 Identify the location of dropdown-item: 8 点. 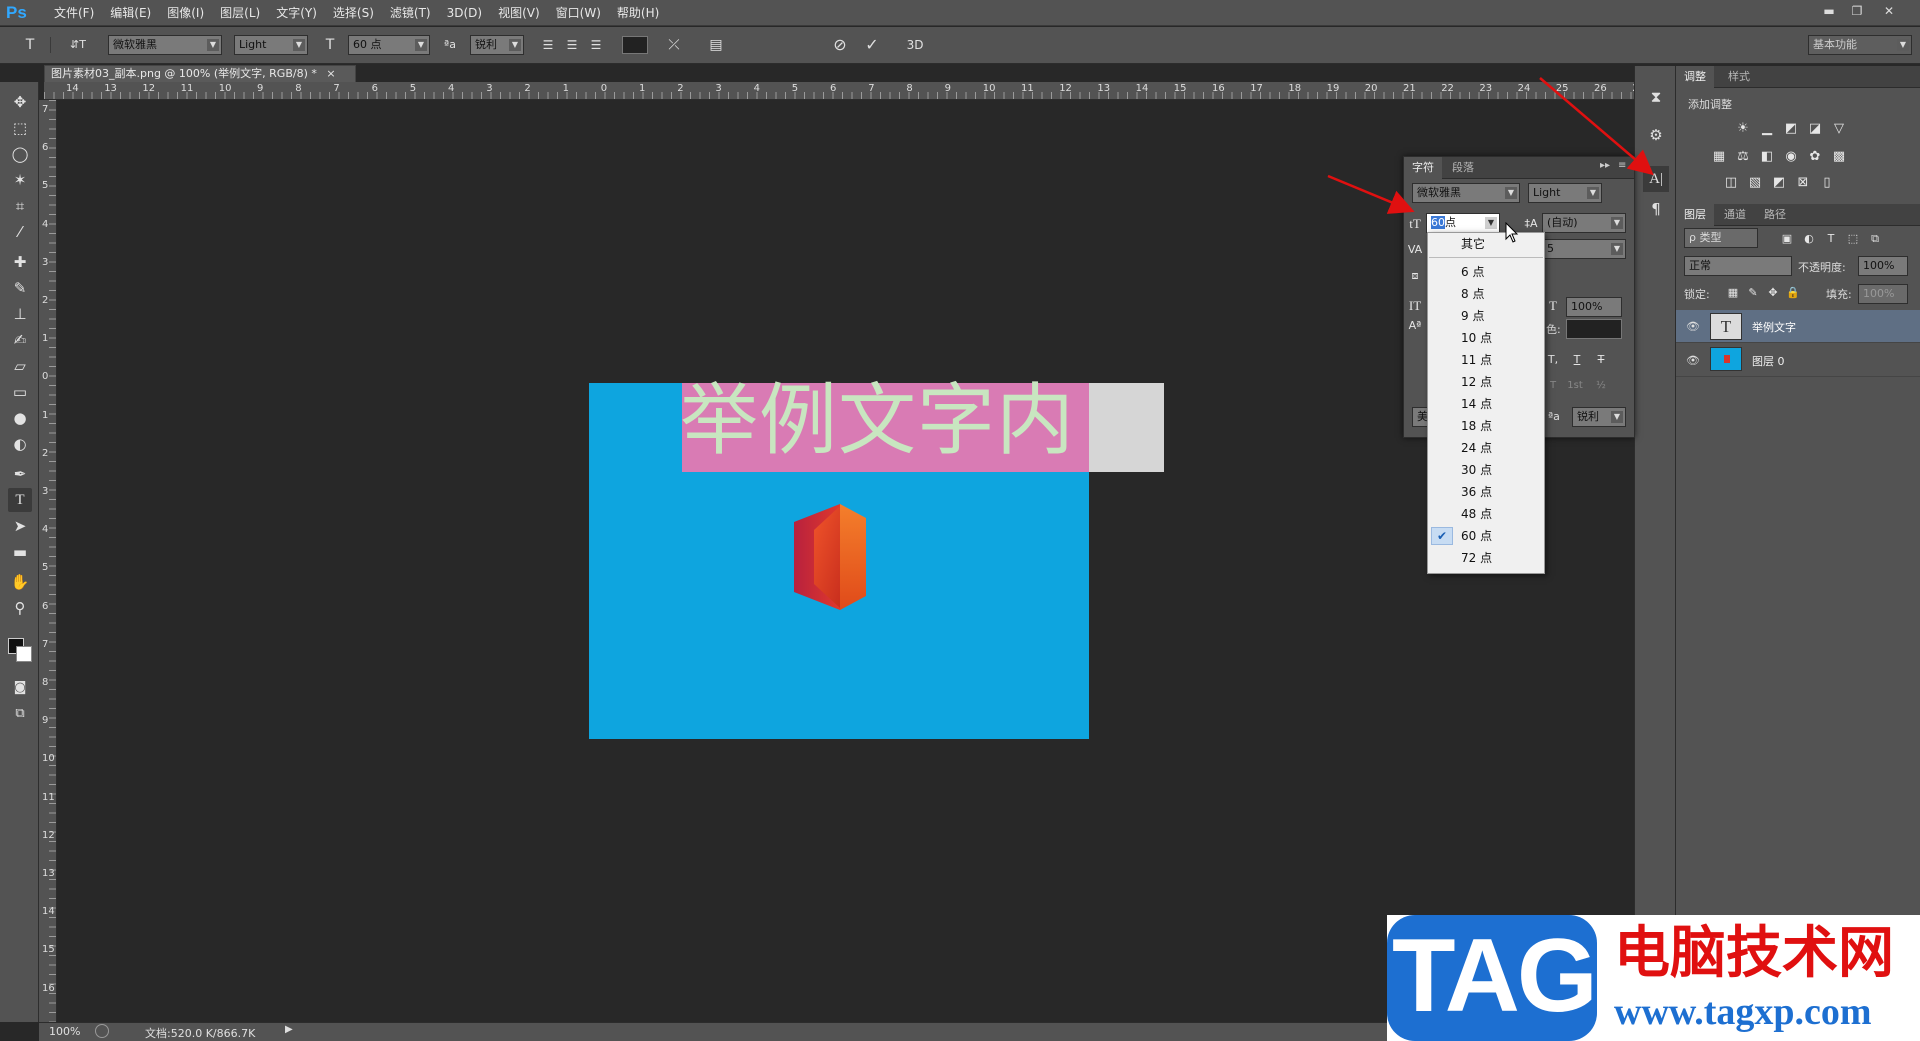
(1486, 294).